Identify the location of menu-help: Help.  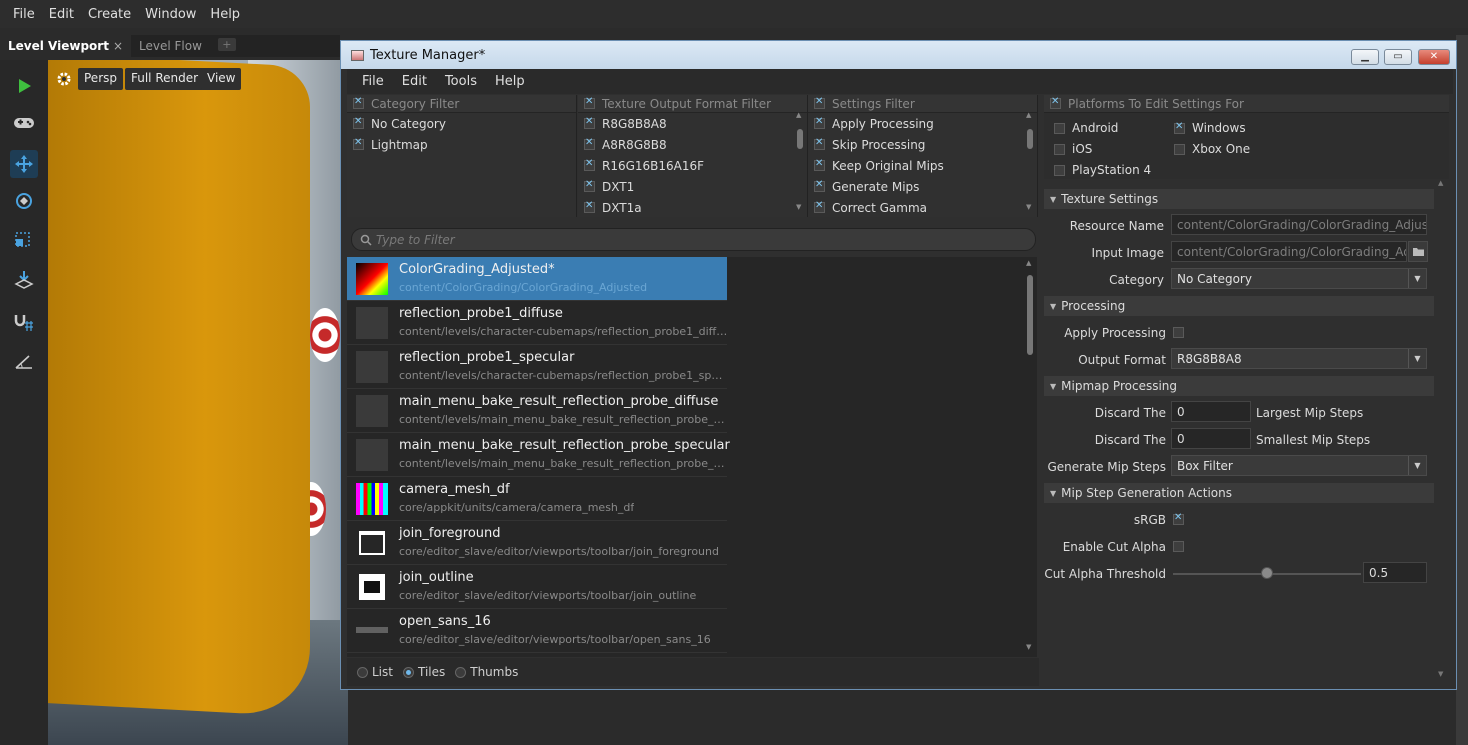
(225, 14).